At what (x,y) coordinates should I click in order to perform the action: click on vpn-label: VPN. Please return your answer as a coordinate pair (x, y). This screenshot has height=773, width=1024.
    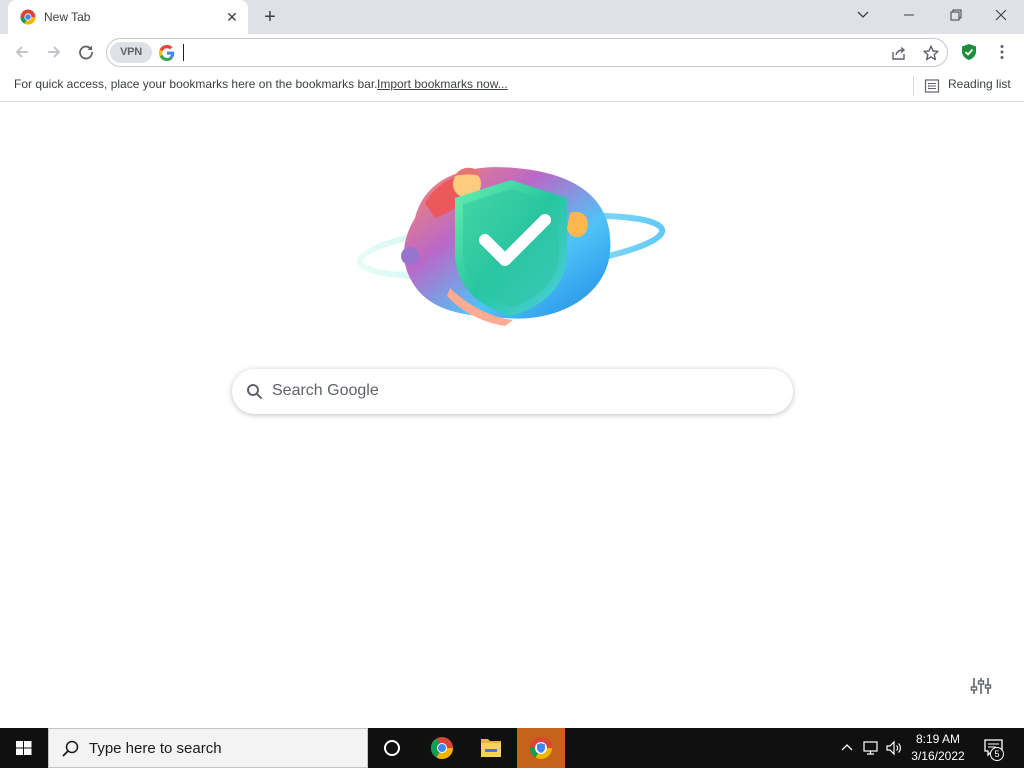
    Looking at the image, I should click on (131, 52).